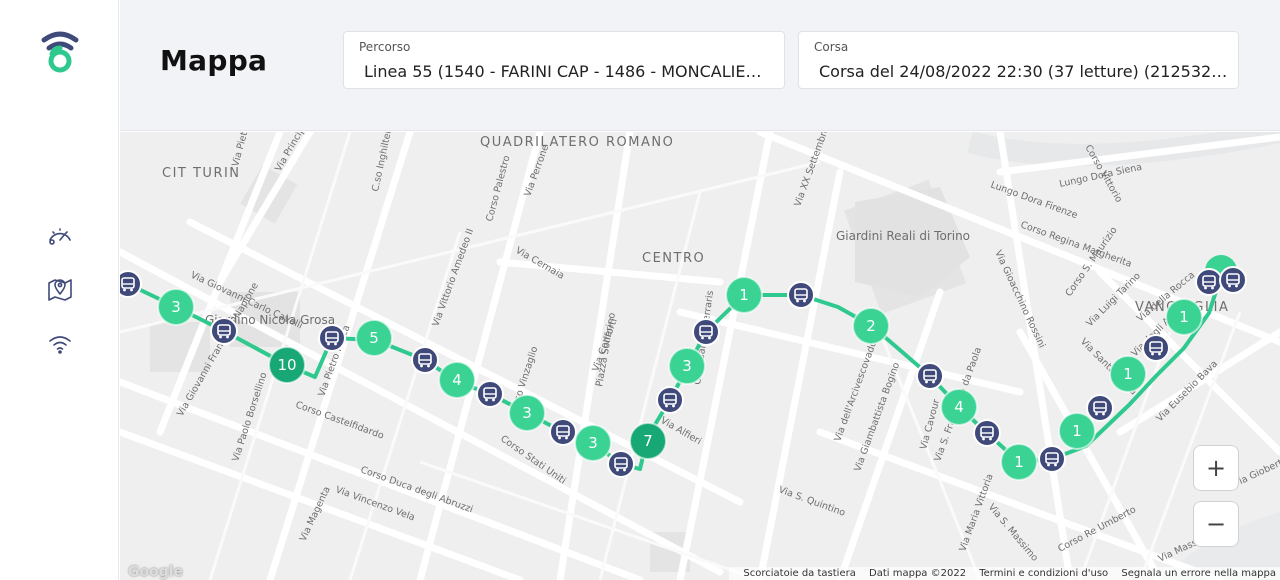  What do you see at coordinates (214, 60) in the screenshot?
I see `page-title: Mappa` at bounding box center [214, 60].